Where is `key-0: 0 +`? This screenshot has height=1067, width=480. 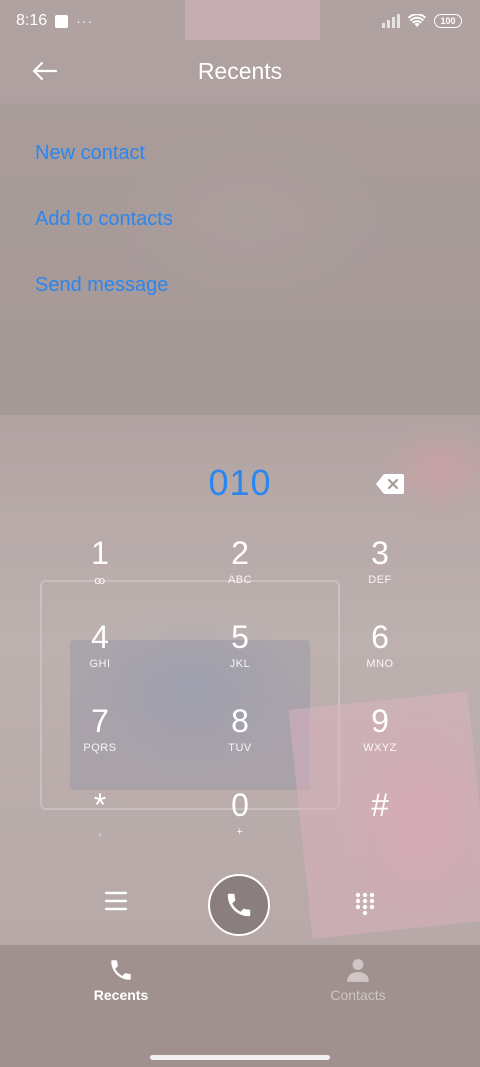 key-0: 0 + is located at coordinates (240, 824).